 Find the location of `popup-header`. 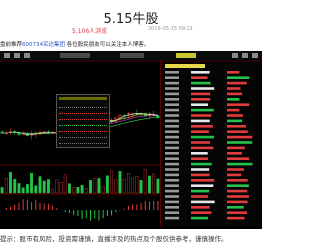

popup-header is located at coordinates (83, 98).